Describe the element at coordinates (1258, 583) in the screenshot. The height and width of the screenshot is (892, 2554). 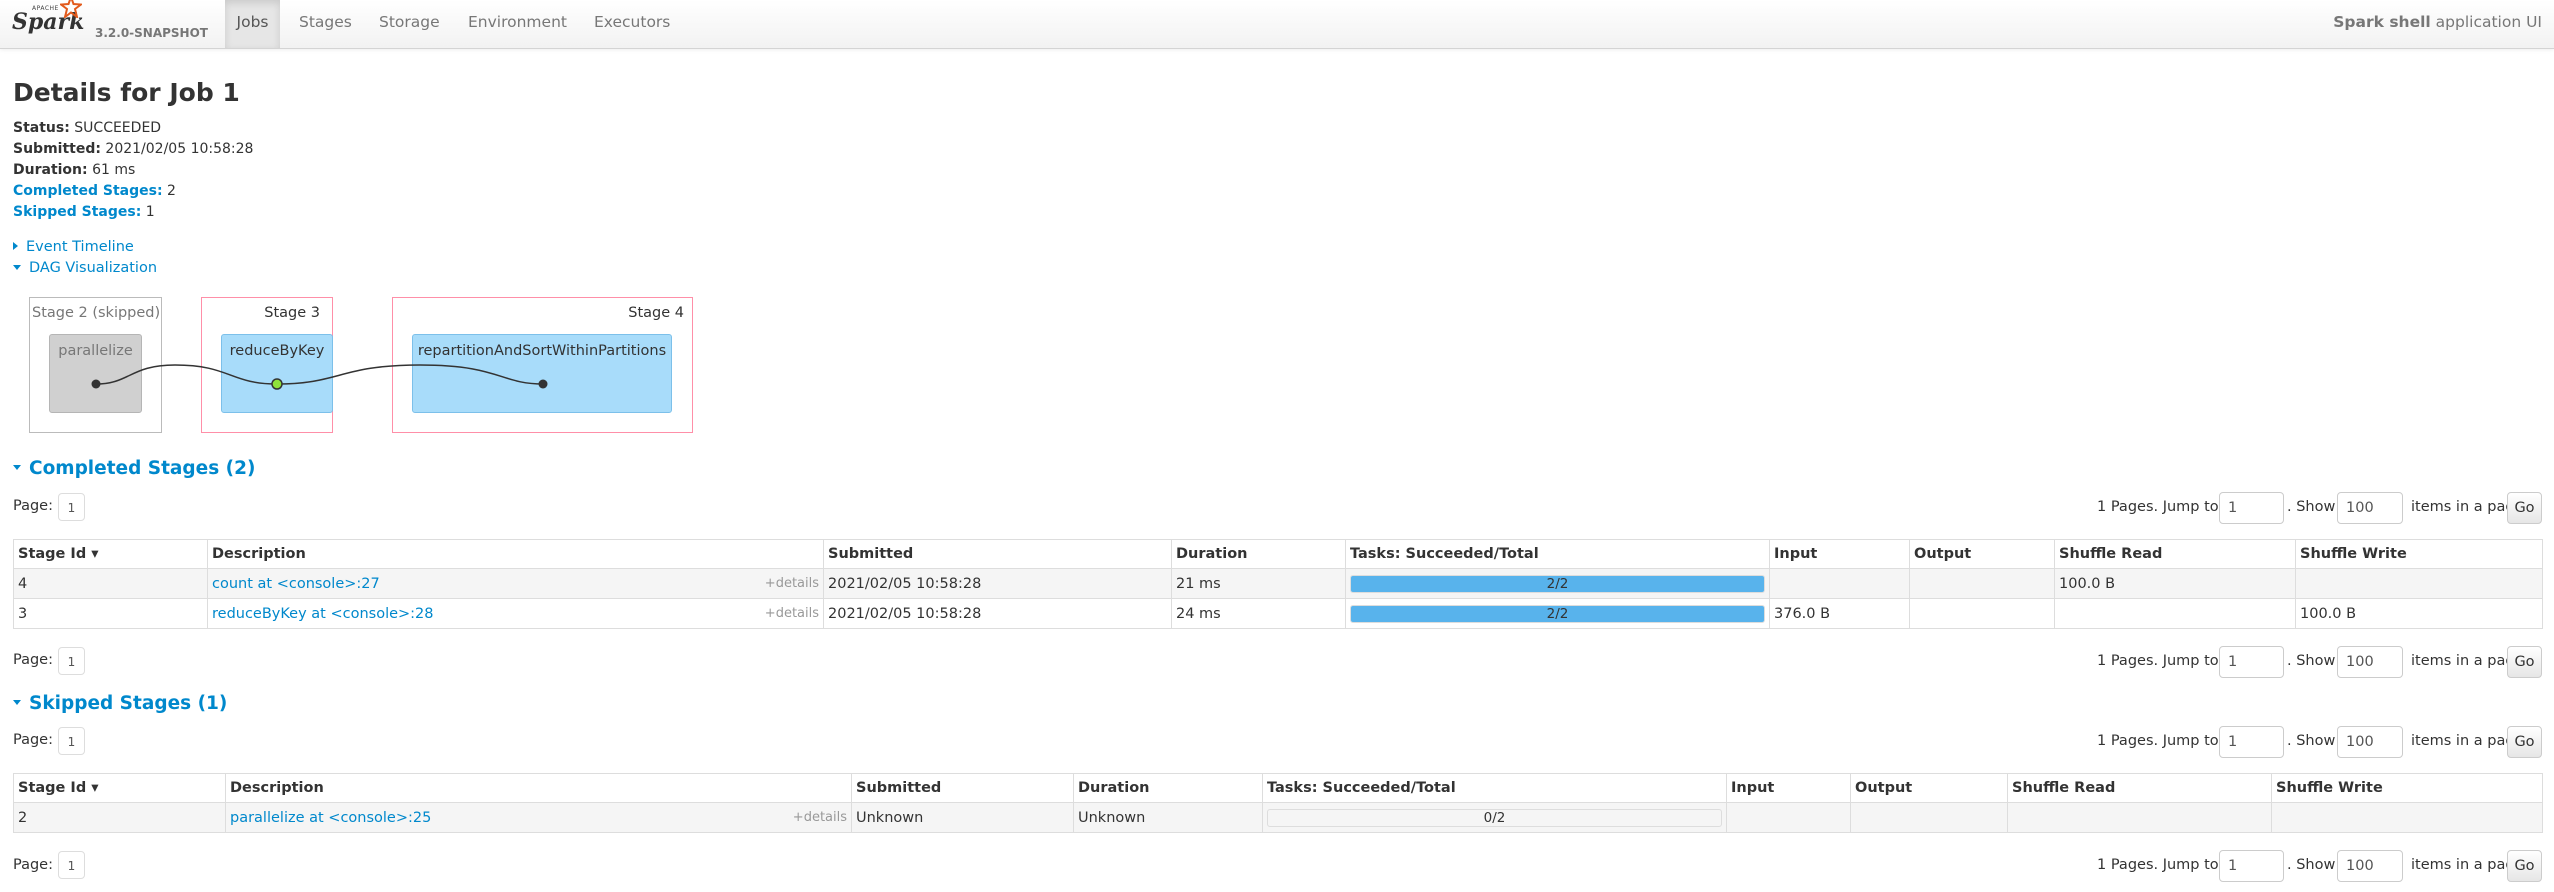
I see `duration-cell: 21 ms` at that location.